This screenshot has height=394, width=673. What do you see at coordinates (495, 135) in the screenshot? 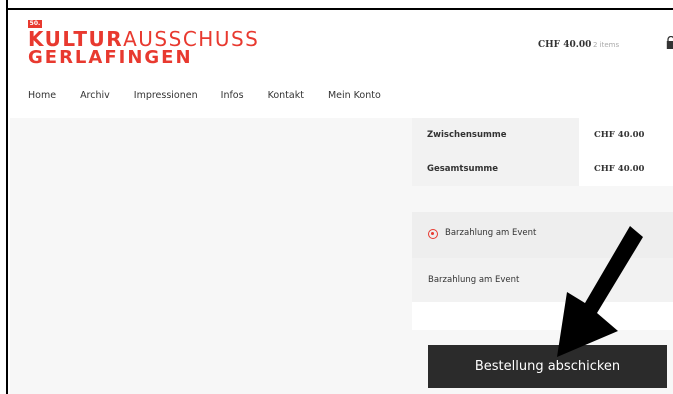
I see `subtotal-label: Zwischensumme` at bounding box center [495, 135].